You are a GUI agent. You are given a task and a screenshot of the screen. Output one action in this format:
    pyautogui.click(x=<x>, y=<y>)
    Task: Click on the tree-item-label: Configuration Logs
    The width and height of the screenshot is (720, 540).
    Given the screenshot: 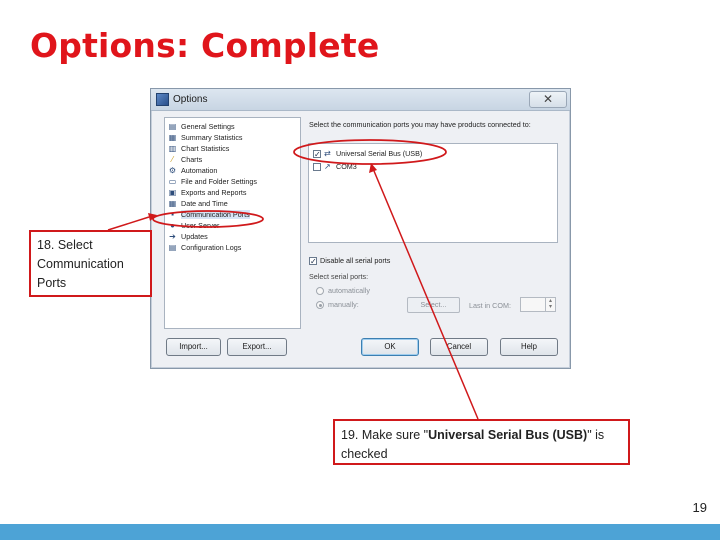 What is the action you would take?
    pyautogui.click(x=211, y=247)
    